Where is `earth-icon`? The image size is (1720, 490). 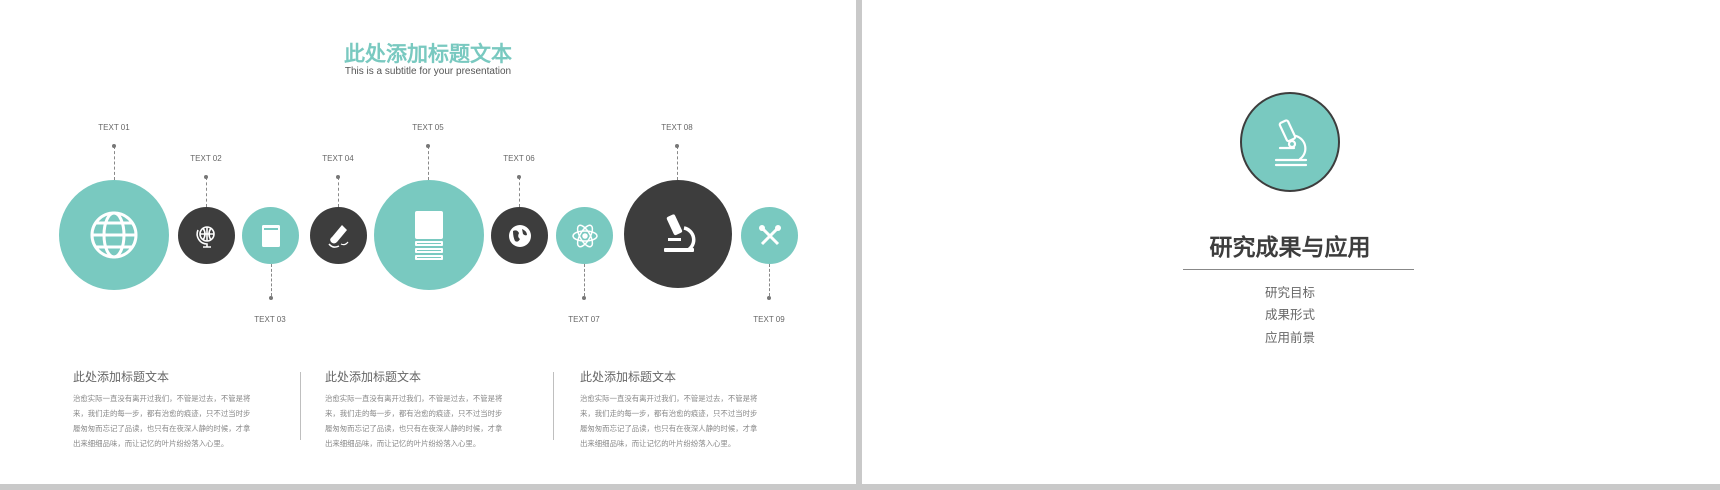 earth-icon is located at coordinates (519, 235).